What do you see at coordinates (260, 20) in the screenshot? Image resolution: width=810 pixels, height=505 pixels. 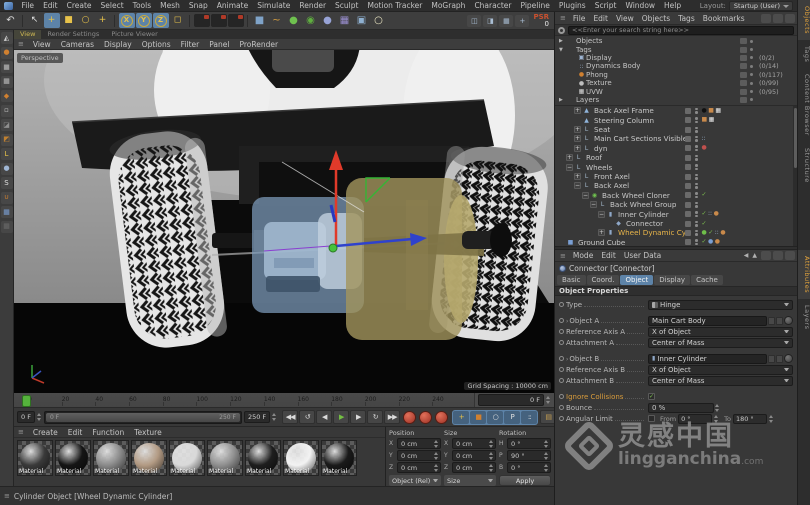 I see `primitive-cube-icon: ■` at bounding box center [260, 20].